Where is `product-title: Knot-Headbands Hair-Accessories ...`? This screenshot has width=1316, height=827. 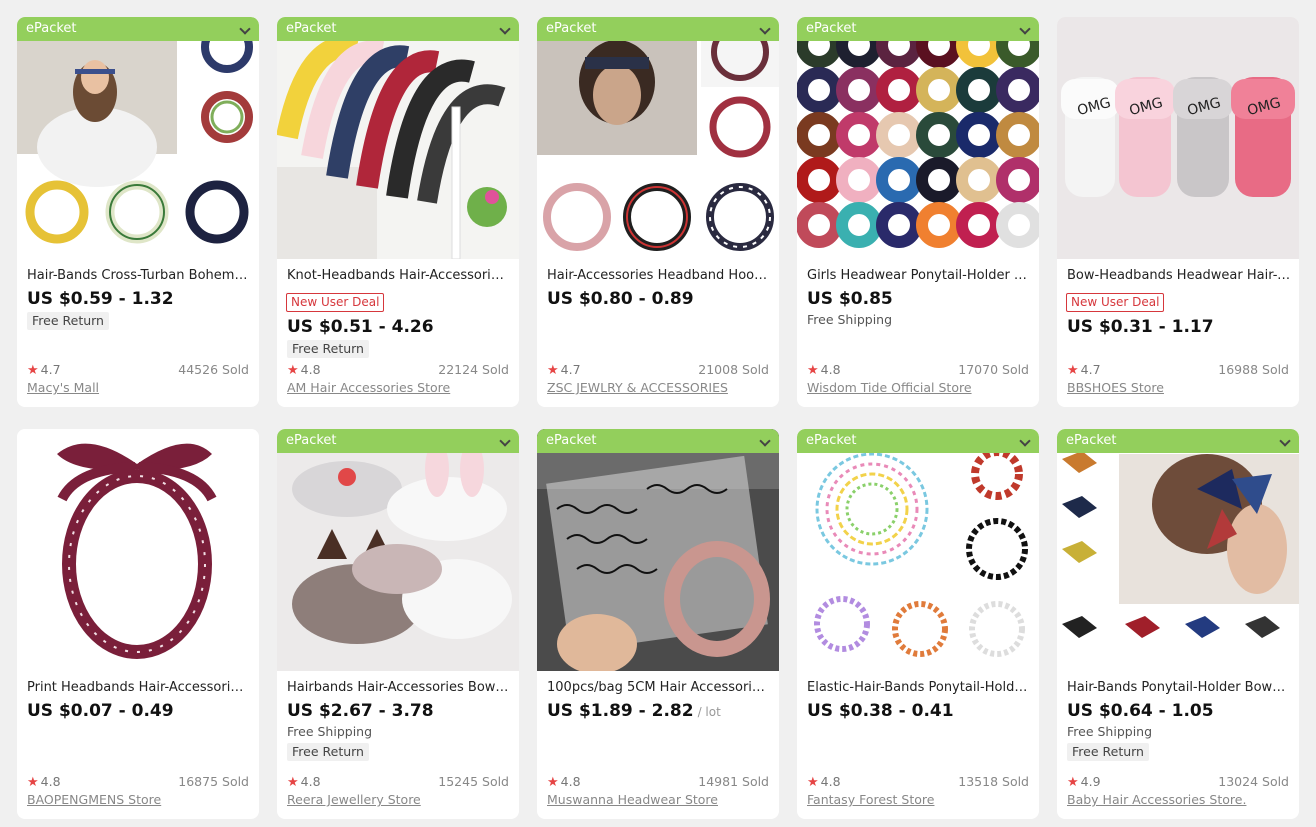 product-title: Knot-Headbands Hair-Accessories ... is located at coordinates (399, 275).